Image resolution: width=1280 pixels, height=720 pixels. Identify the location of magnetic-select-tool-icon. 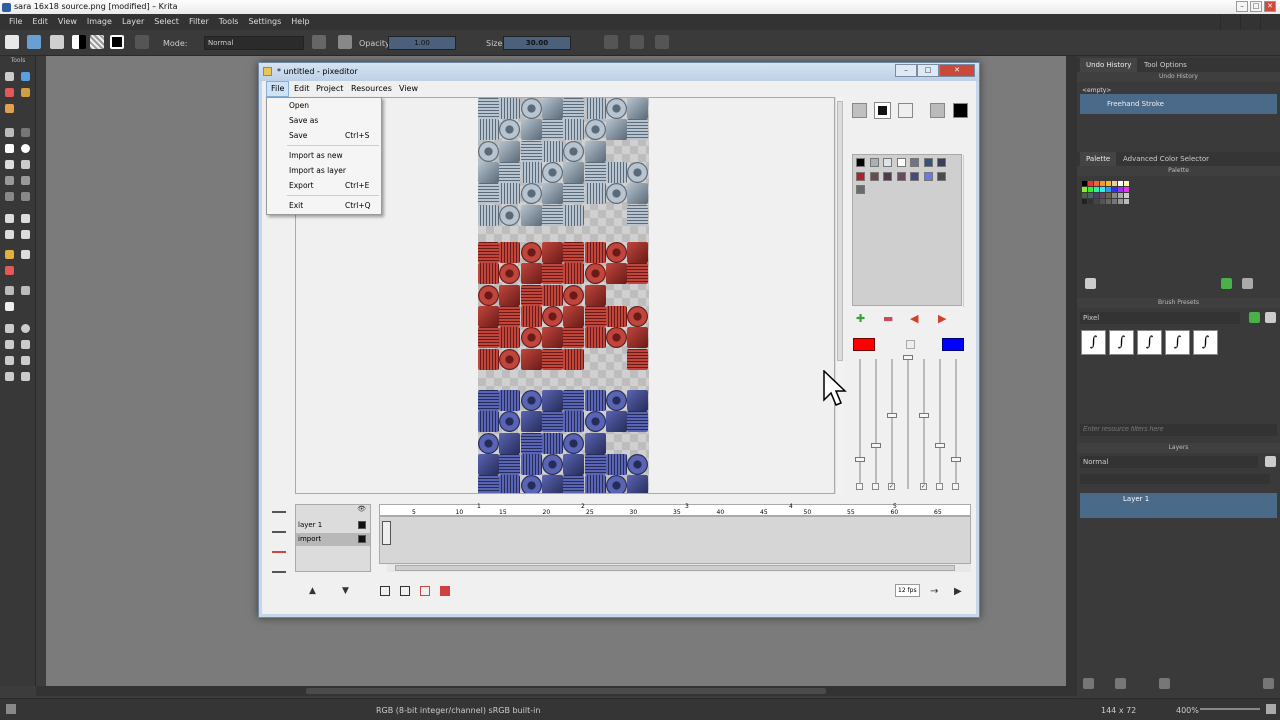
(25, 376).